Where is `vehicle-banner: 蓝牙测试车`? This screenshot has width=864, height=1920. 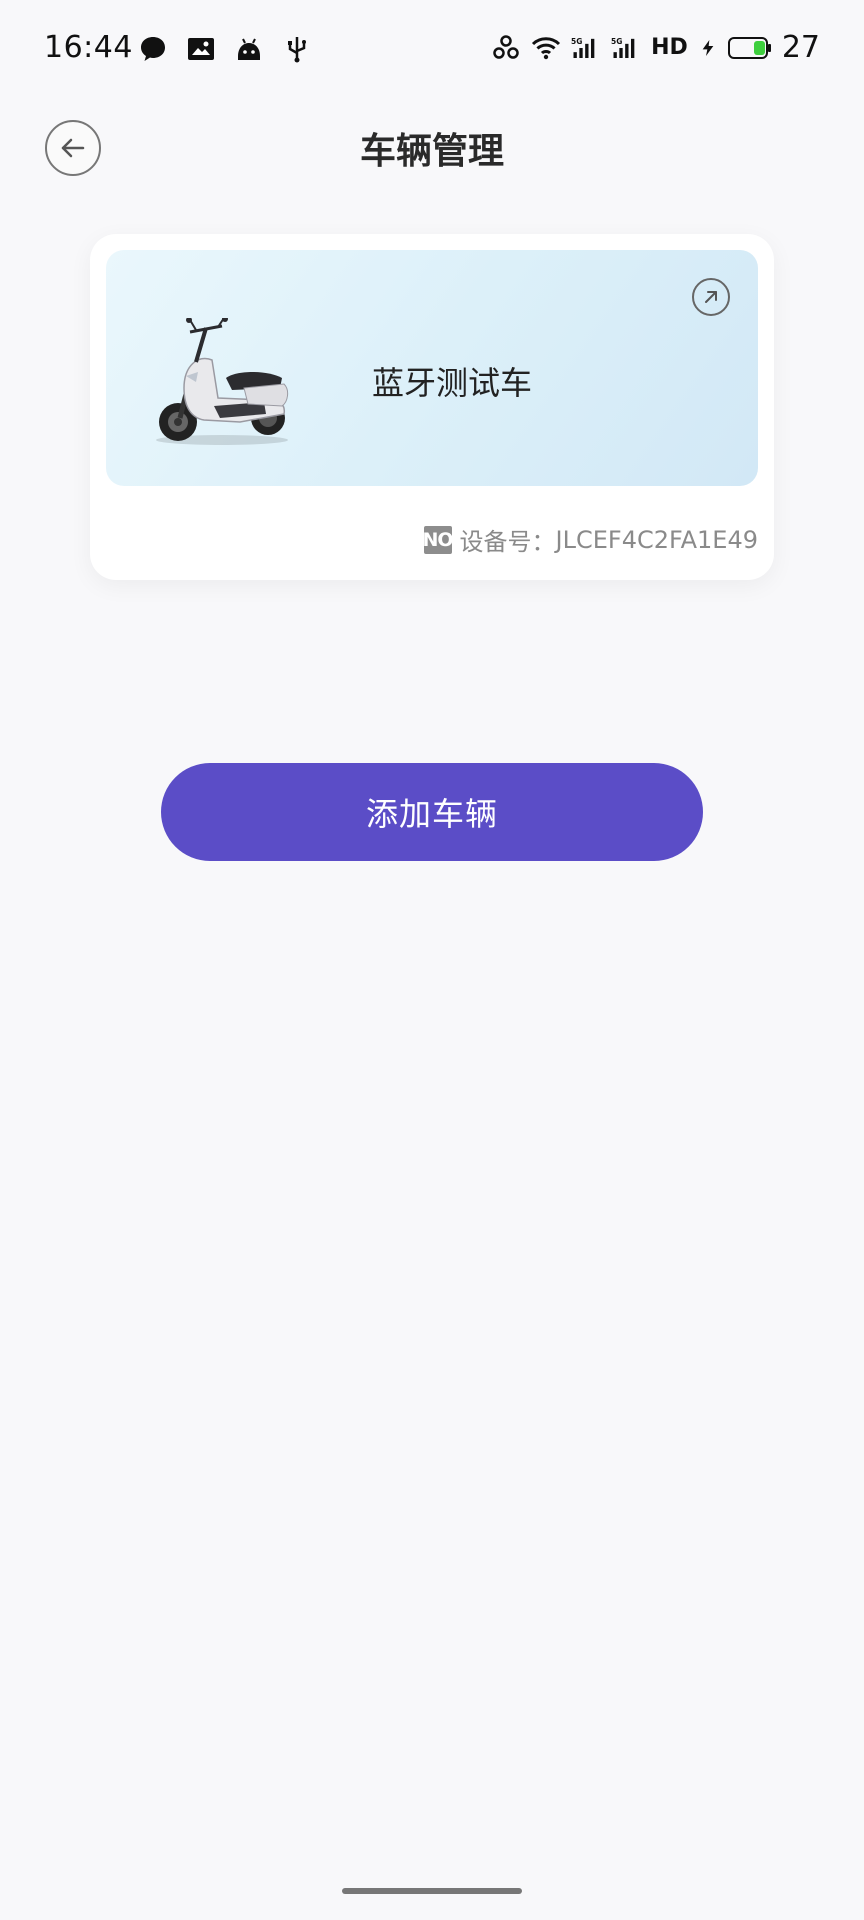
vehicle-banner: 蓝牙测试车 is located at coordinates (432, 368).